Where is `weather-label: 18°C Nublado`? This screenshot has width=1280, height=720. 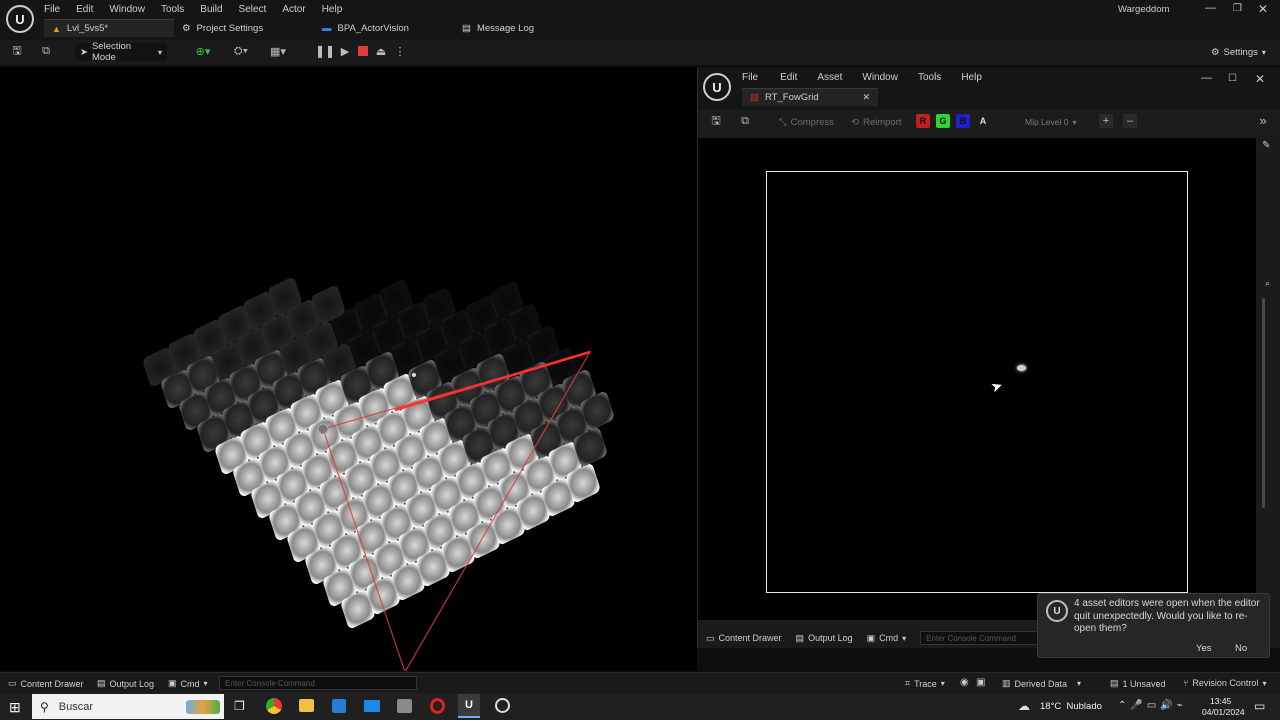 weather-label: 18°C Nublado is located at coordinates (1071, 706).